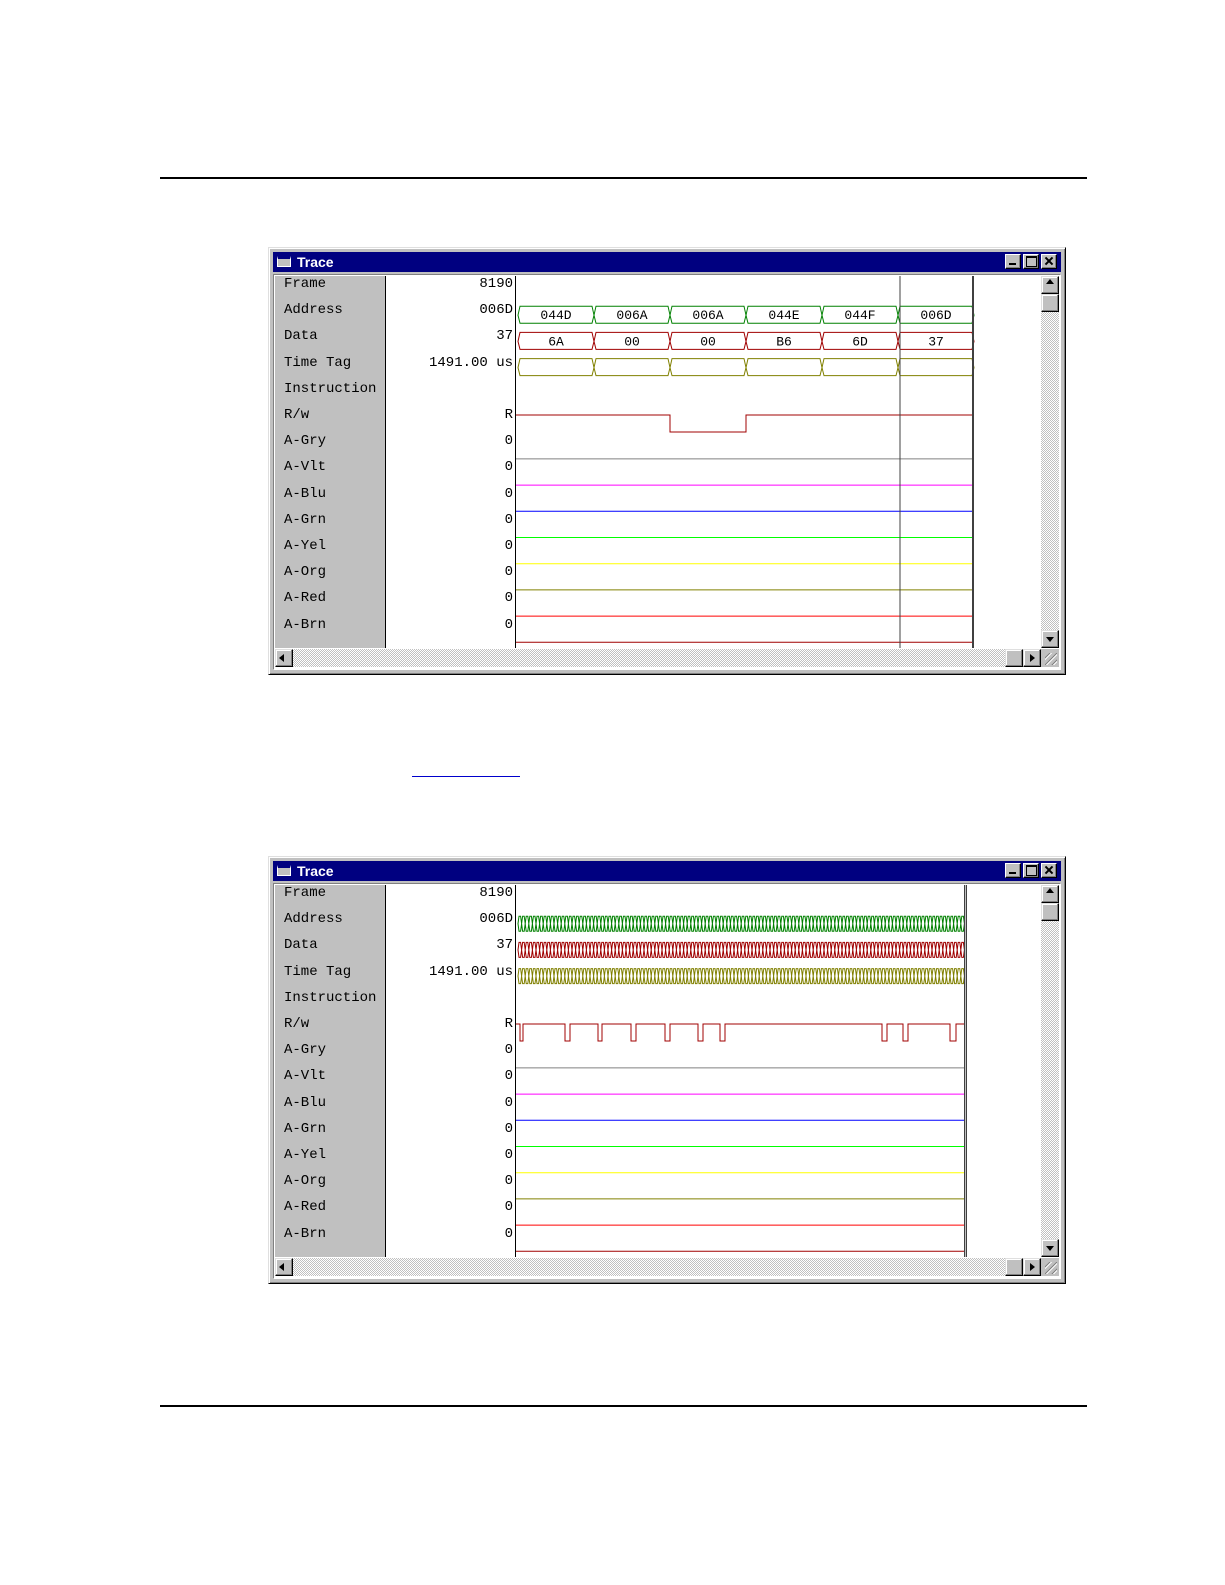 The width and height of the screenshot is (1225, 1585). What do you see at coordinates (466, 776) in the screenshot?
I see `hyperlink-underline` at bounding box center [466, 776].